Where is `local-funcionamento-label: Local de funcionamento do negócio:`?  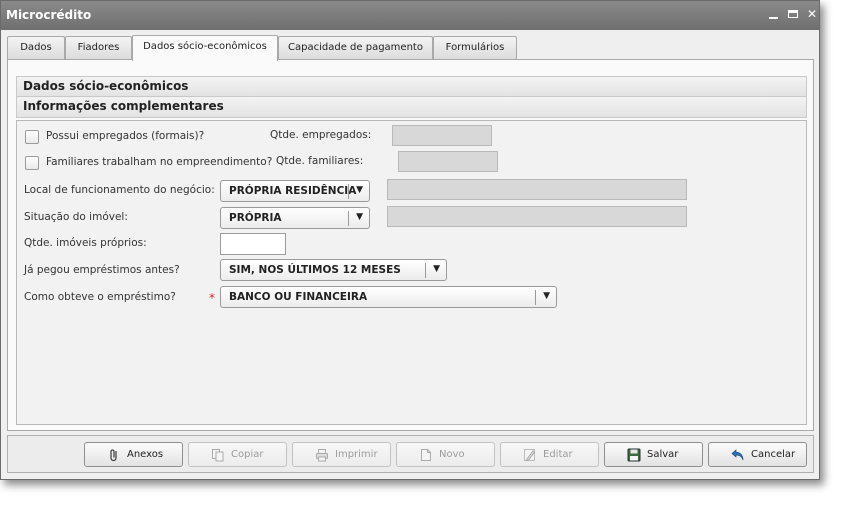 local-funcionamento-label: Local de funcionamento do negócio: is located at coordinates (119, 190).